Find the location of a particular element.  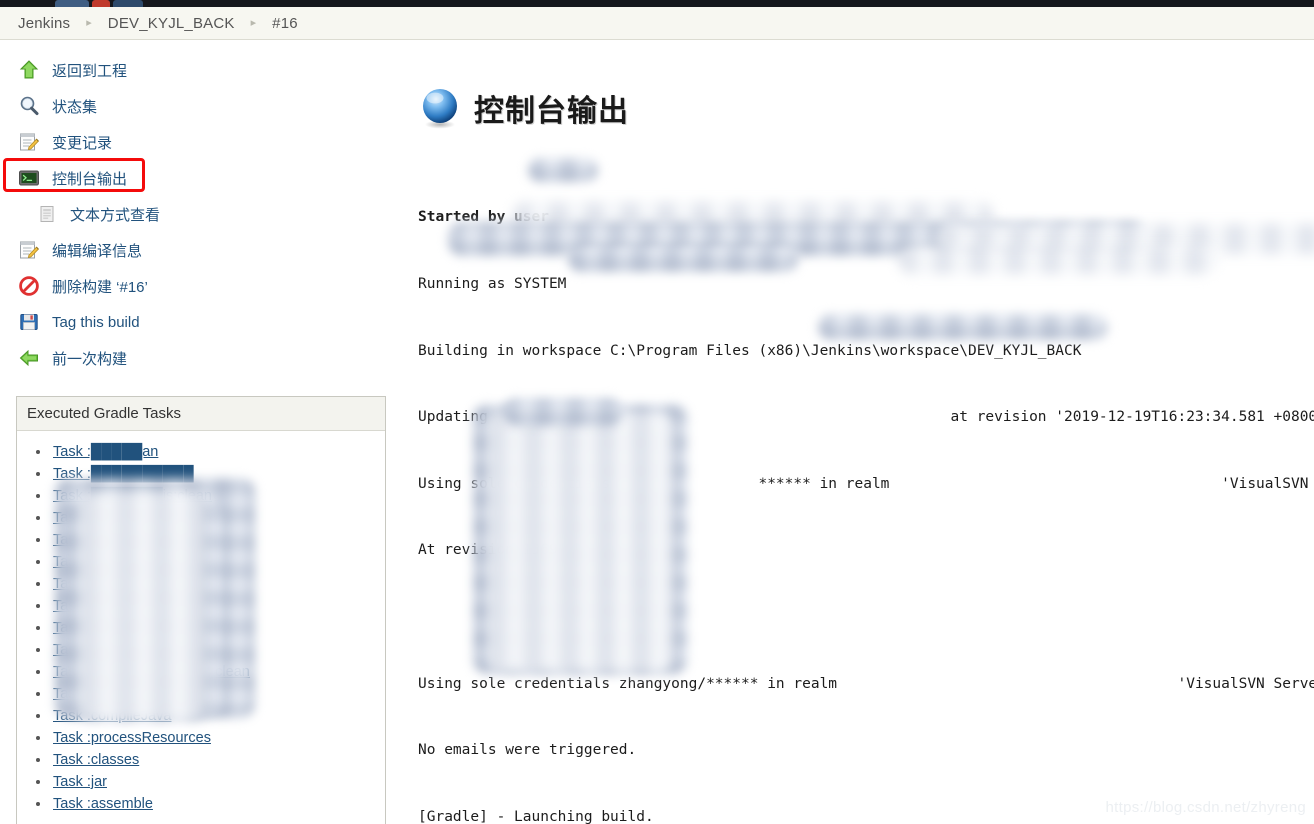

list-item: Task :g██ore-dal:clean is located at coordinates (218, 694).